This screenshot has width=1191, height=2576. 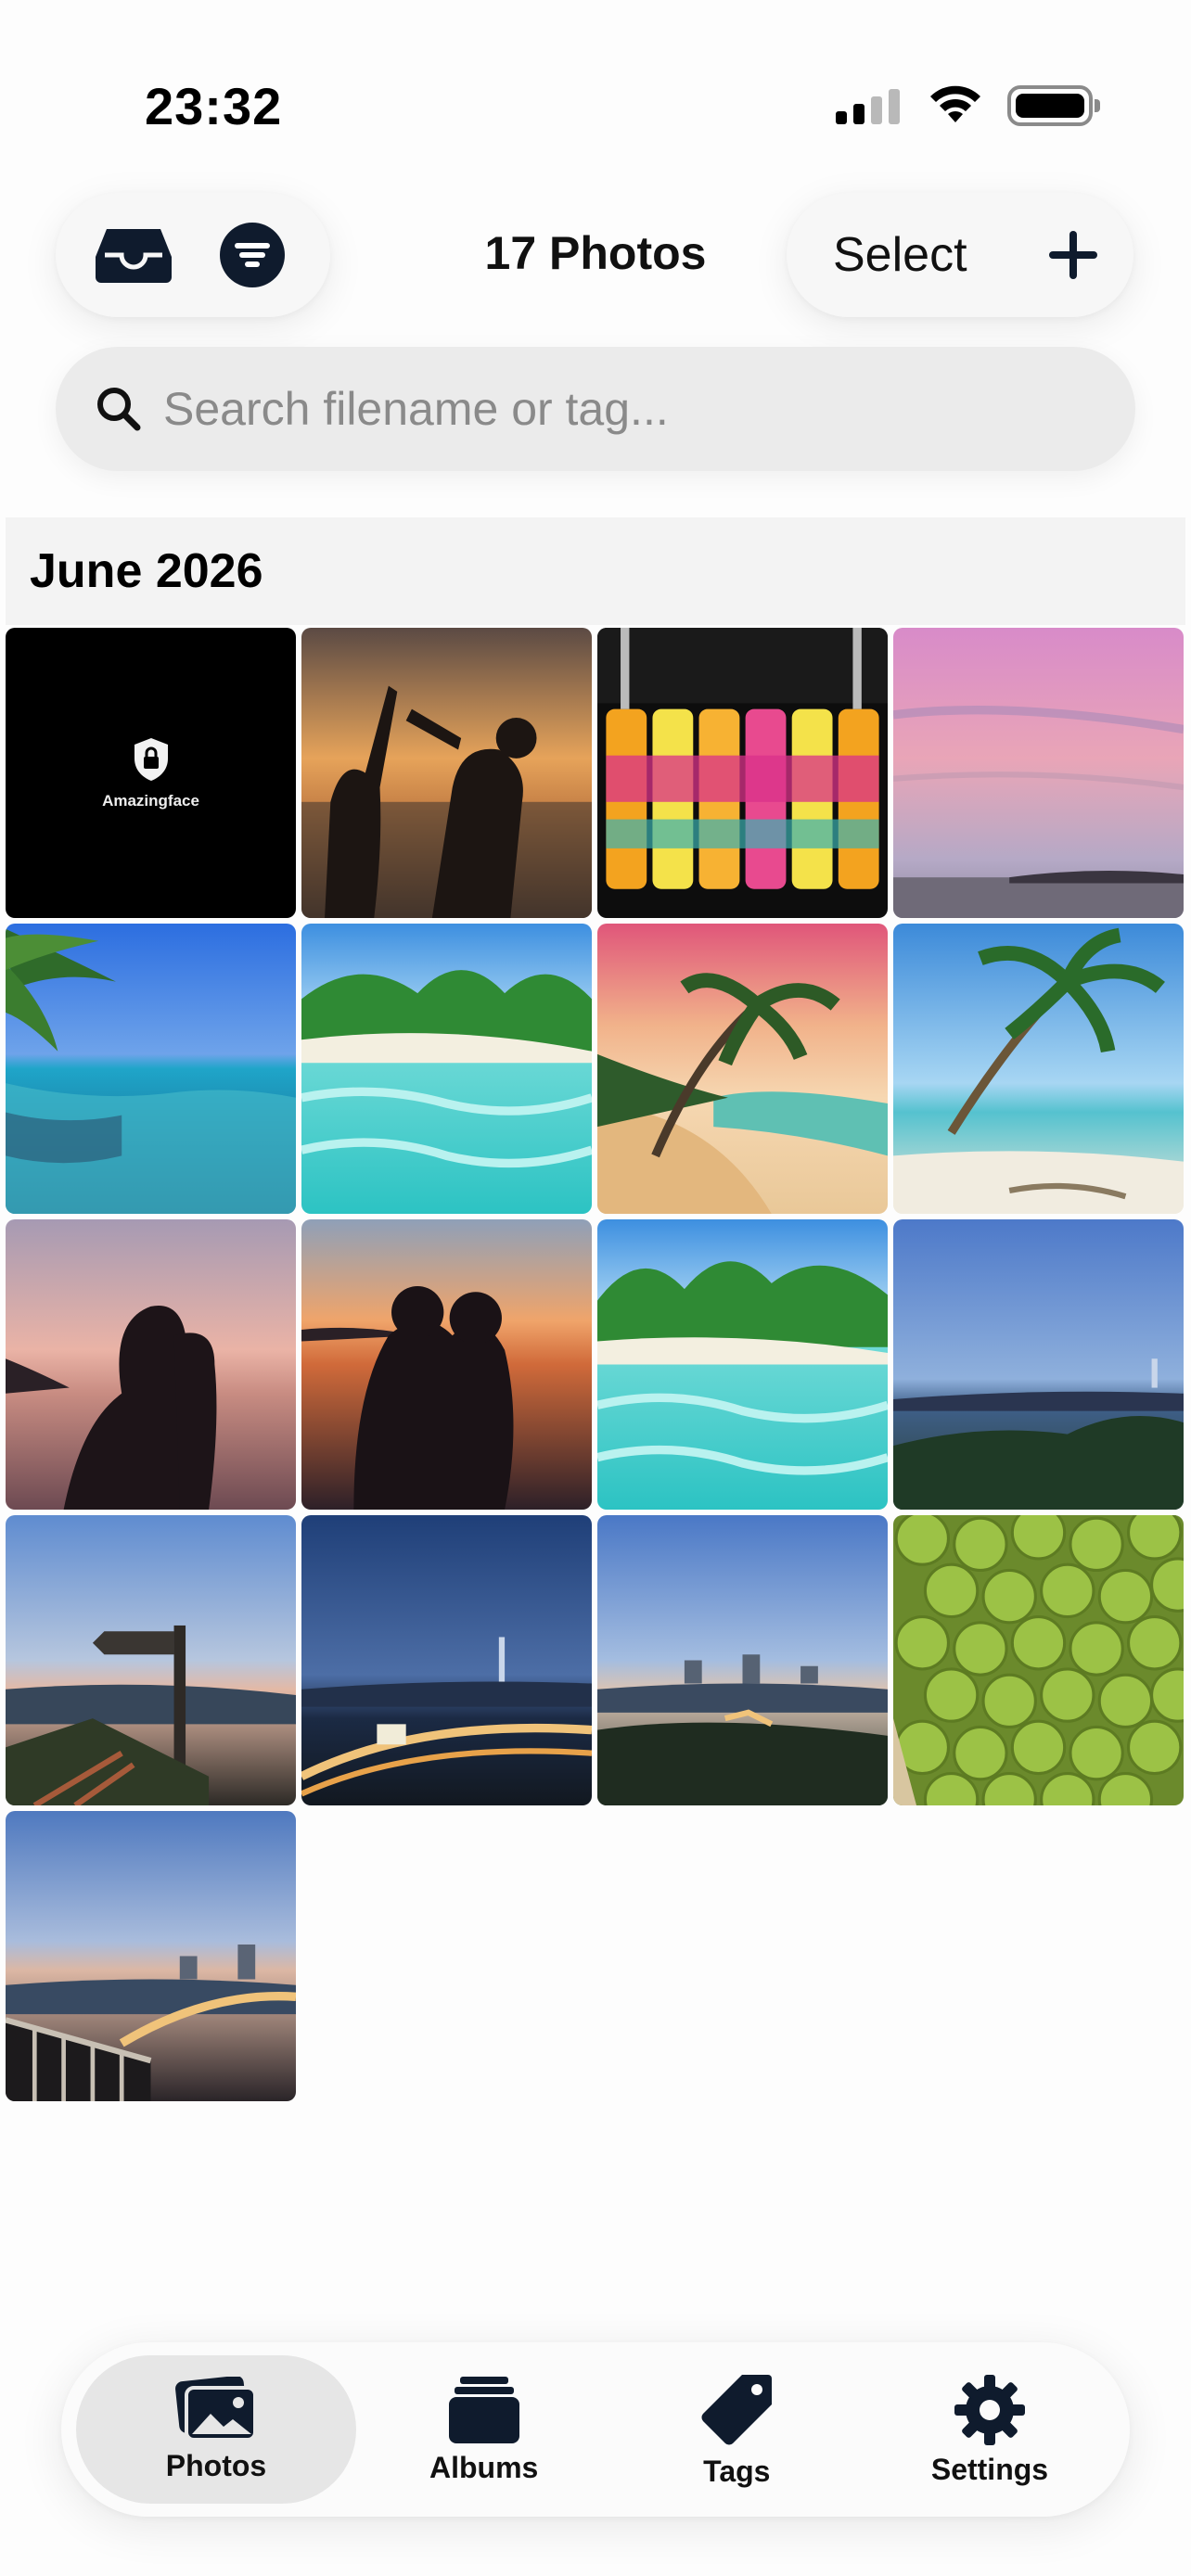 I want to click on search-bar, so click(x=595, y=409).